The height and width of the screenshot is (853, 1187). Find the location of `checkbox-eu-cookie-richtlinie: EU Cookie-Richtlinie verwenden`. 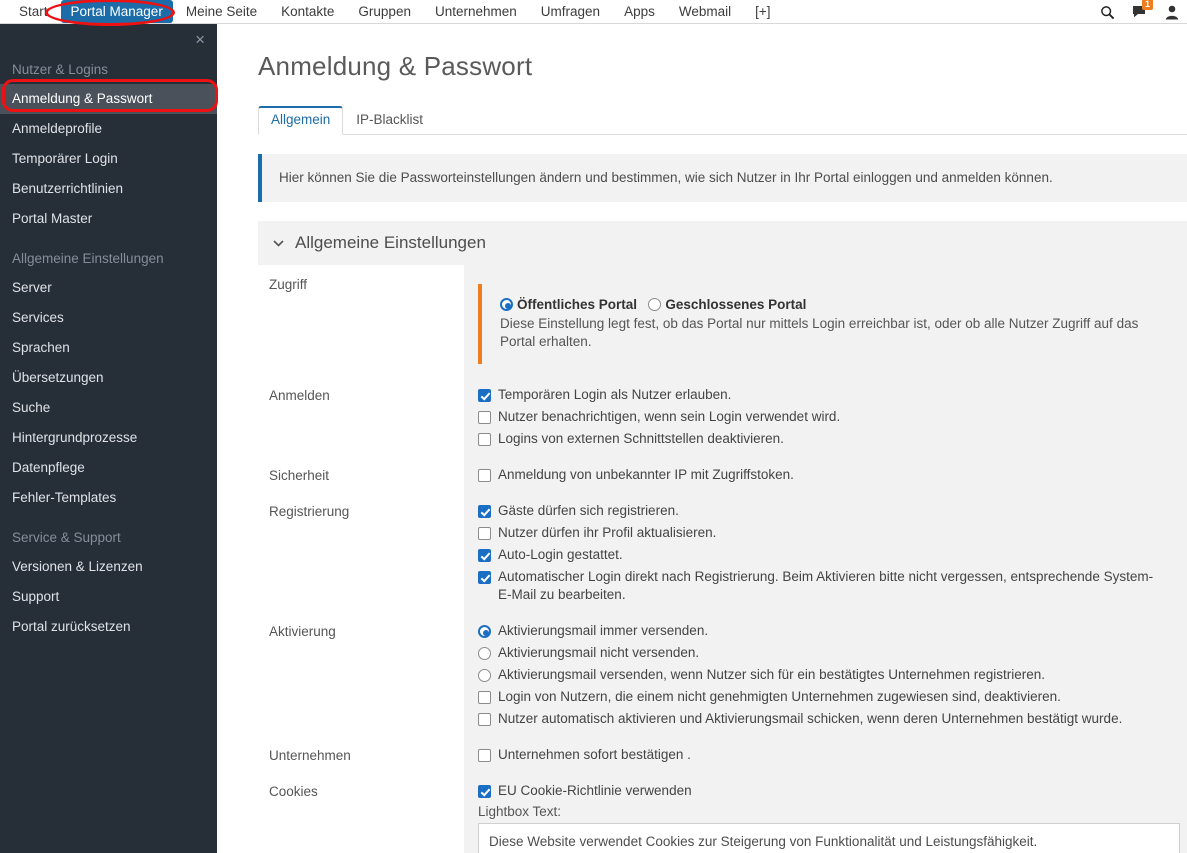

checkbox-eu-cookie-richtlinie: EU Cookie-Richtlinie verwenden is located at coordinates (829, 791).